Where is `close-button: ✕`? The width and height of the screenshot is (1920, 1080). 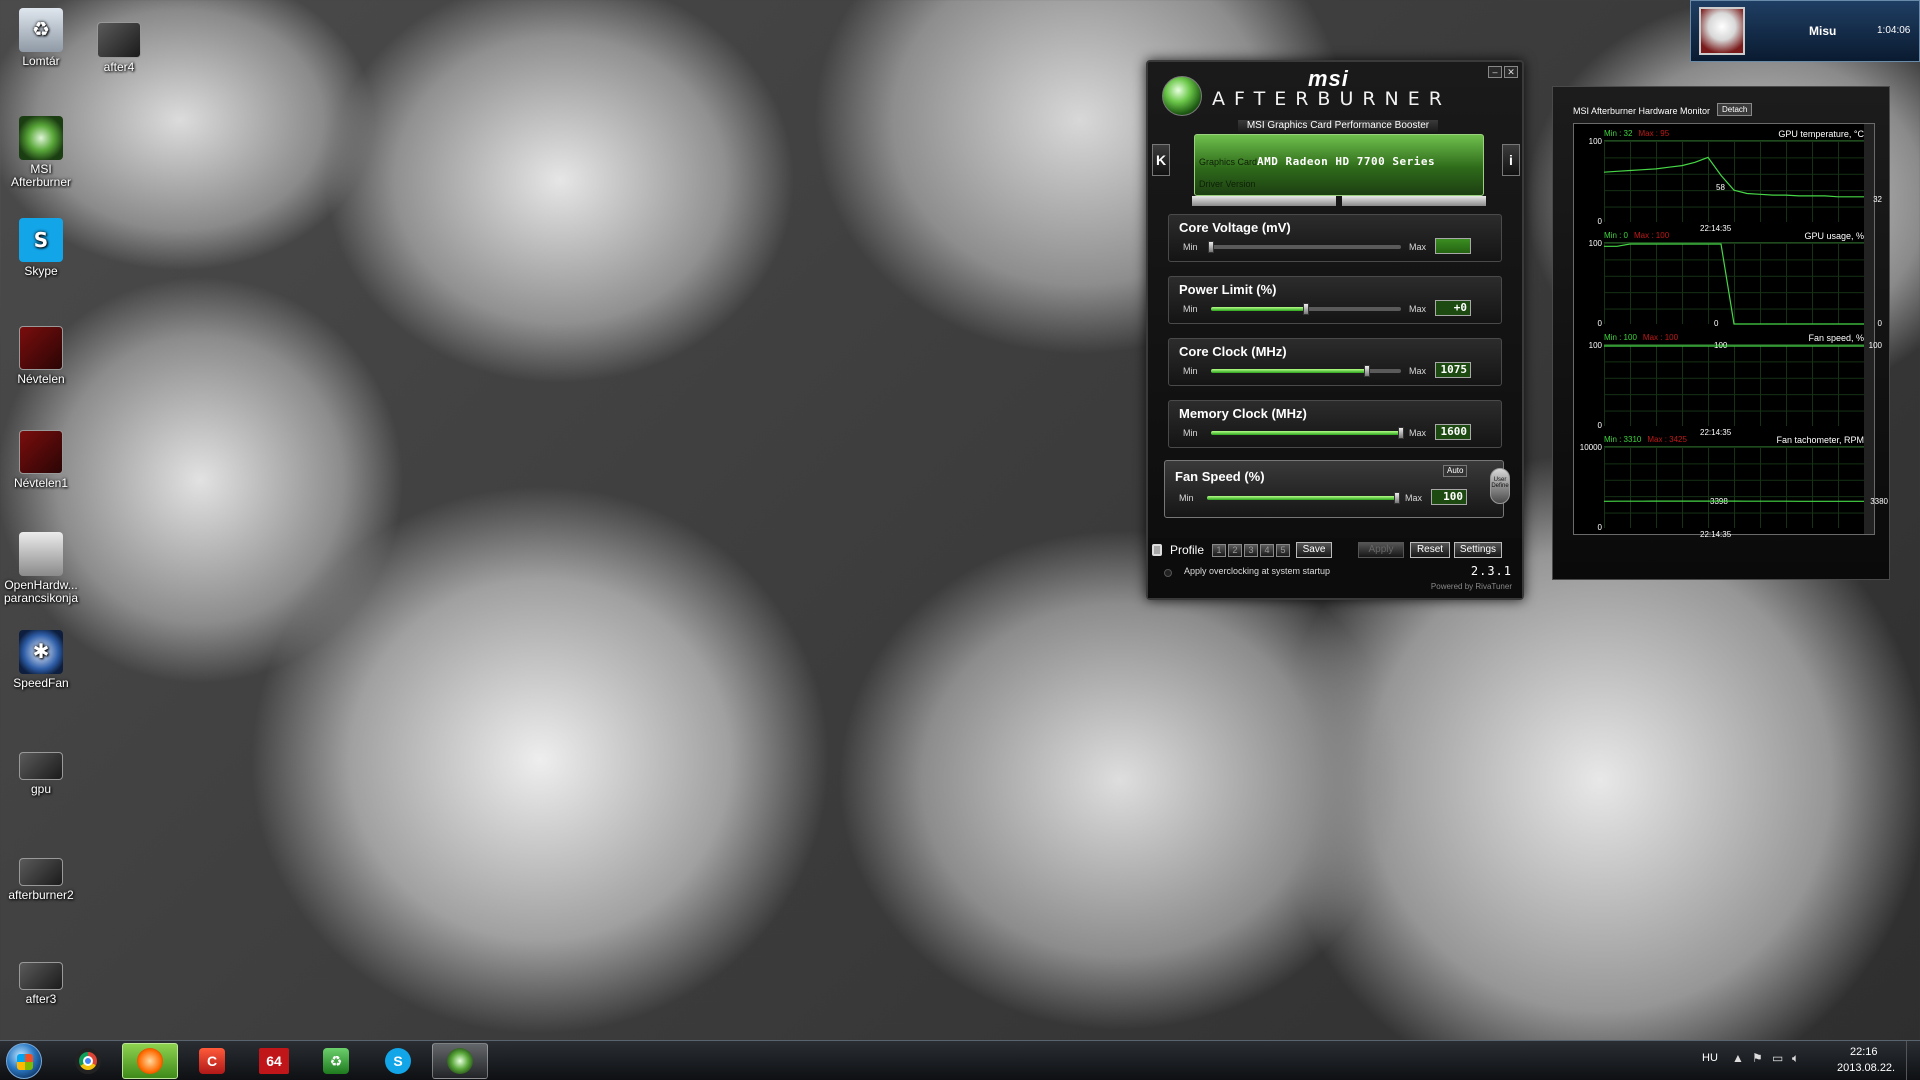
close-button: ✕ is located at coordinates (1511, 72).